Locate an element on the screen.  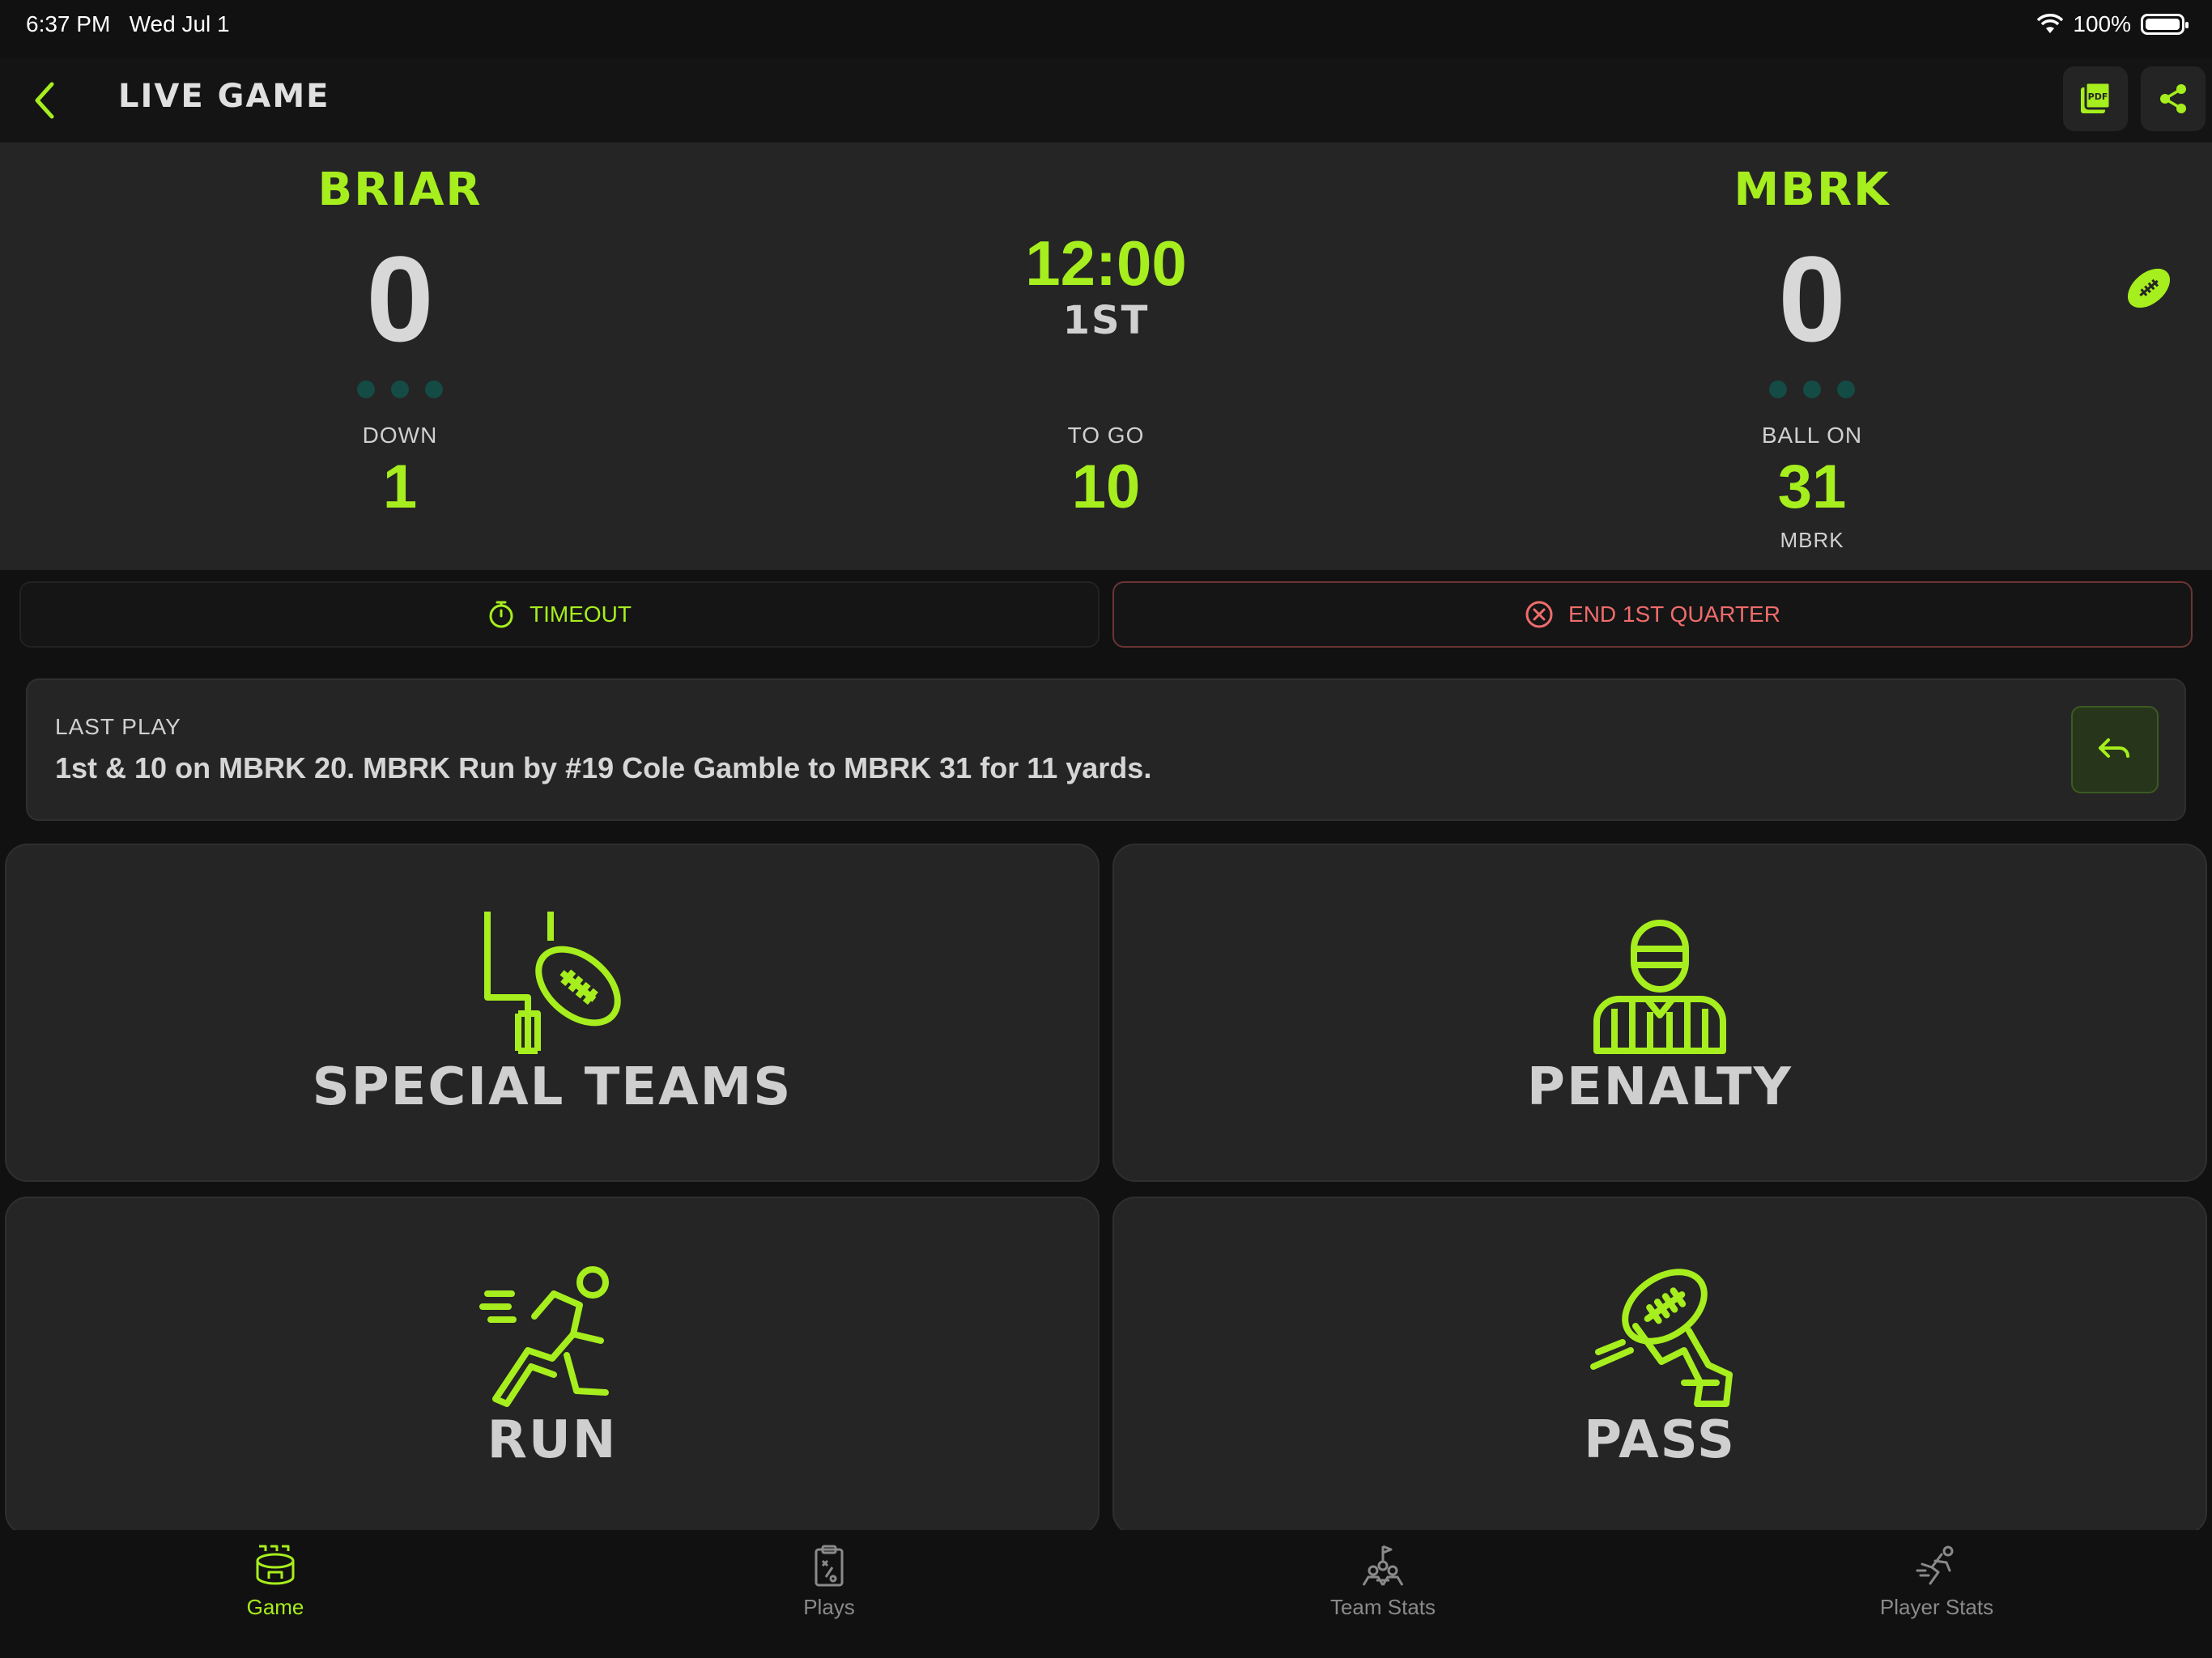
game-period: 1ST is located at coordinates (1106, 320).